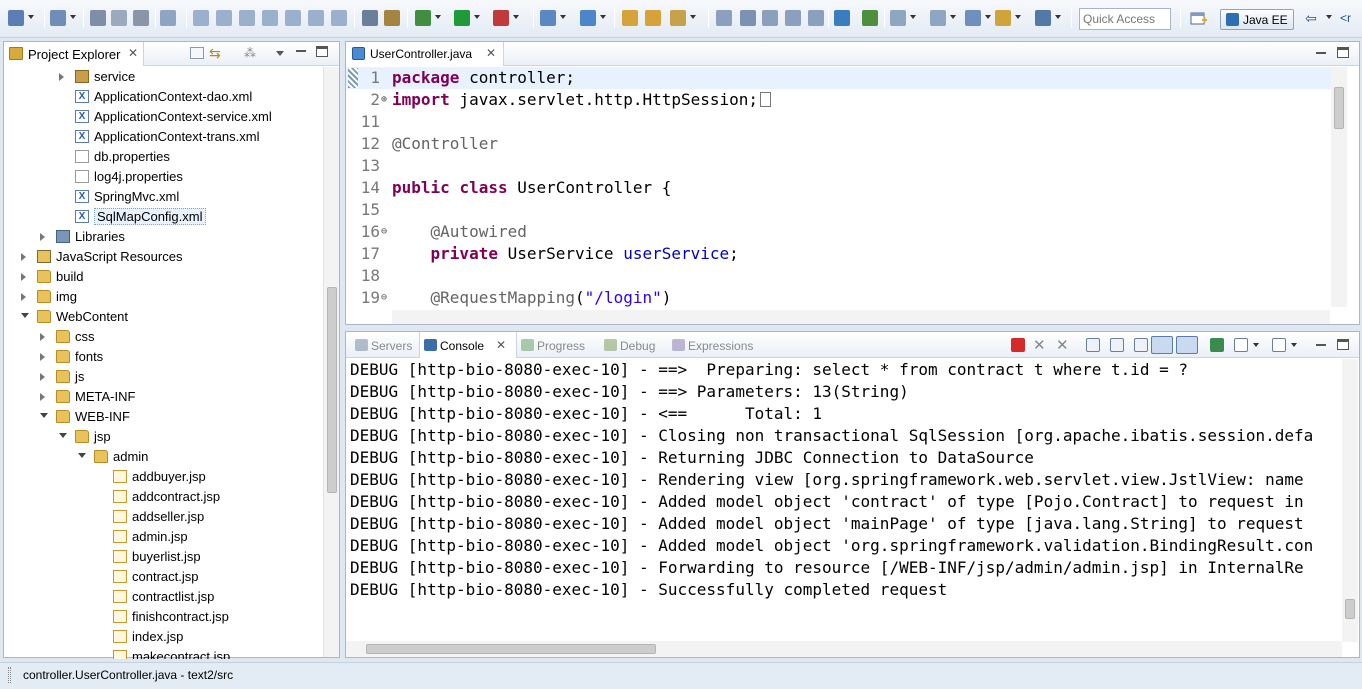  I want to click on tree-item: img, so click(163, 297).